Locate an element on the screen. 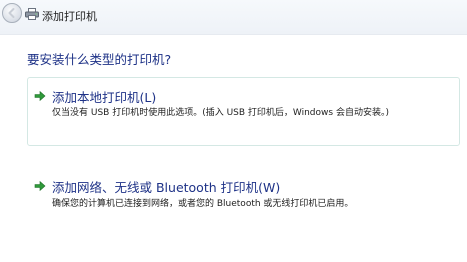 This screenshot has width=467, height=262. back-arrow-icon is located at coordinates (11, 13).